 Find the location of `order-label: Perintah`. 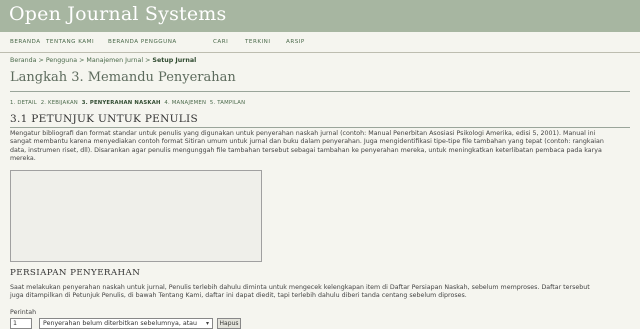

order-label: Perintah is located at coordinates (23, 312).